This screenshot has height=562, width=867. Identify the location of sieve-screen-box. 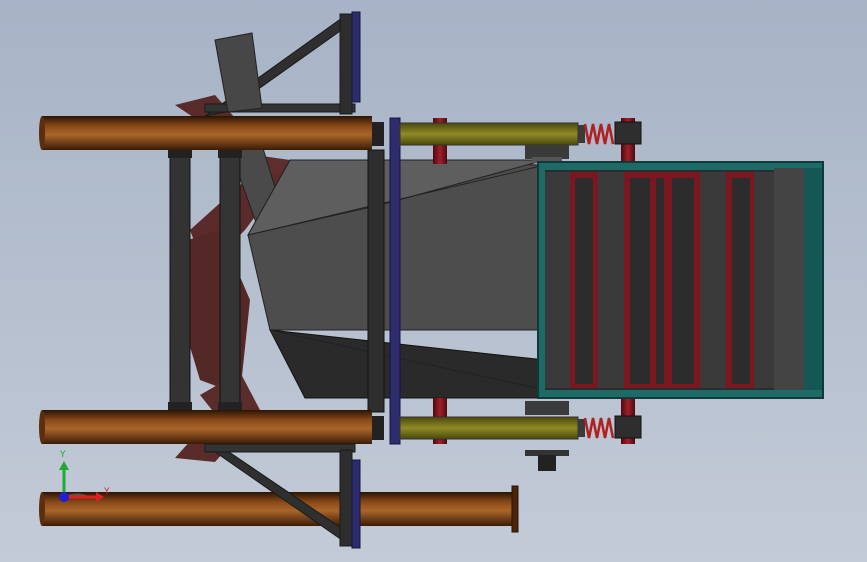
(680, 280).